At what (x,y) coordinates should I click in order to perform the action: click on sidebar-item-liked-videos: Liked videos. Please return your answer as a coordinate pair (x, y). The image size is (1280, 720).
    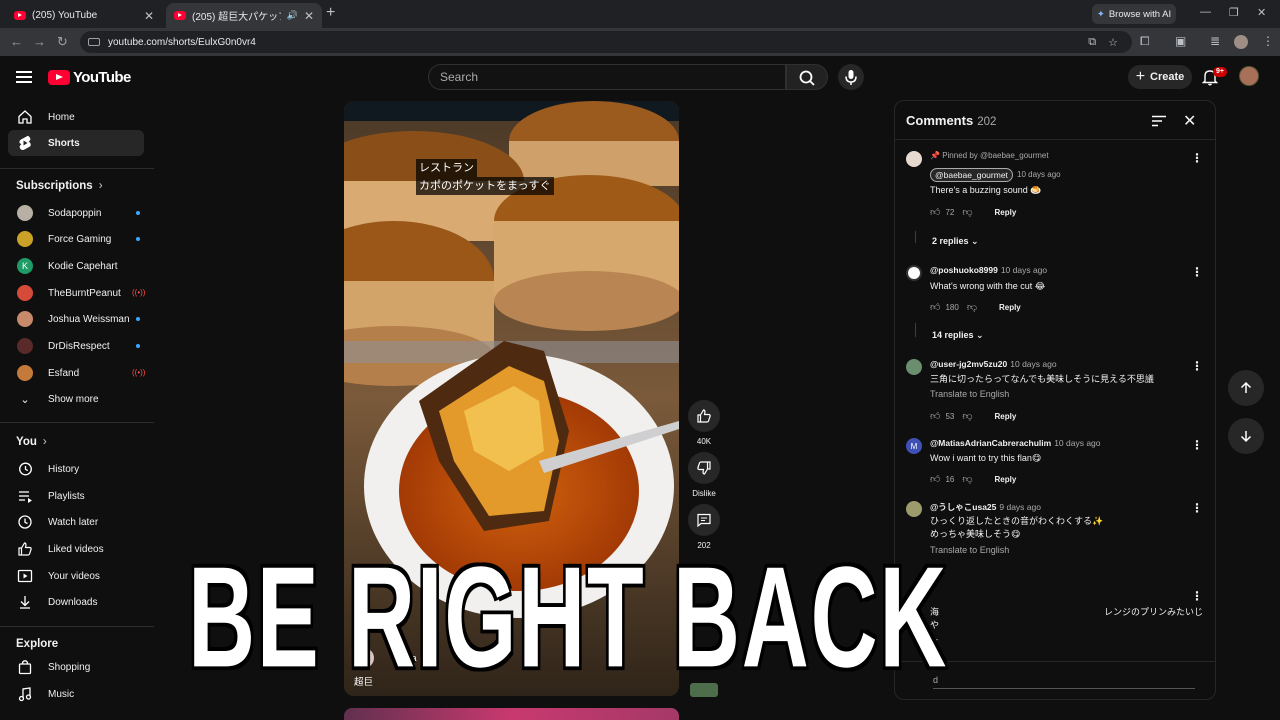
    Looking at the image, I should click on (76, 549).